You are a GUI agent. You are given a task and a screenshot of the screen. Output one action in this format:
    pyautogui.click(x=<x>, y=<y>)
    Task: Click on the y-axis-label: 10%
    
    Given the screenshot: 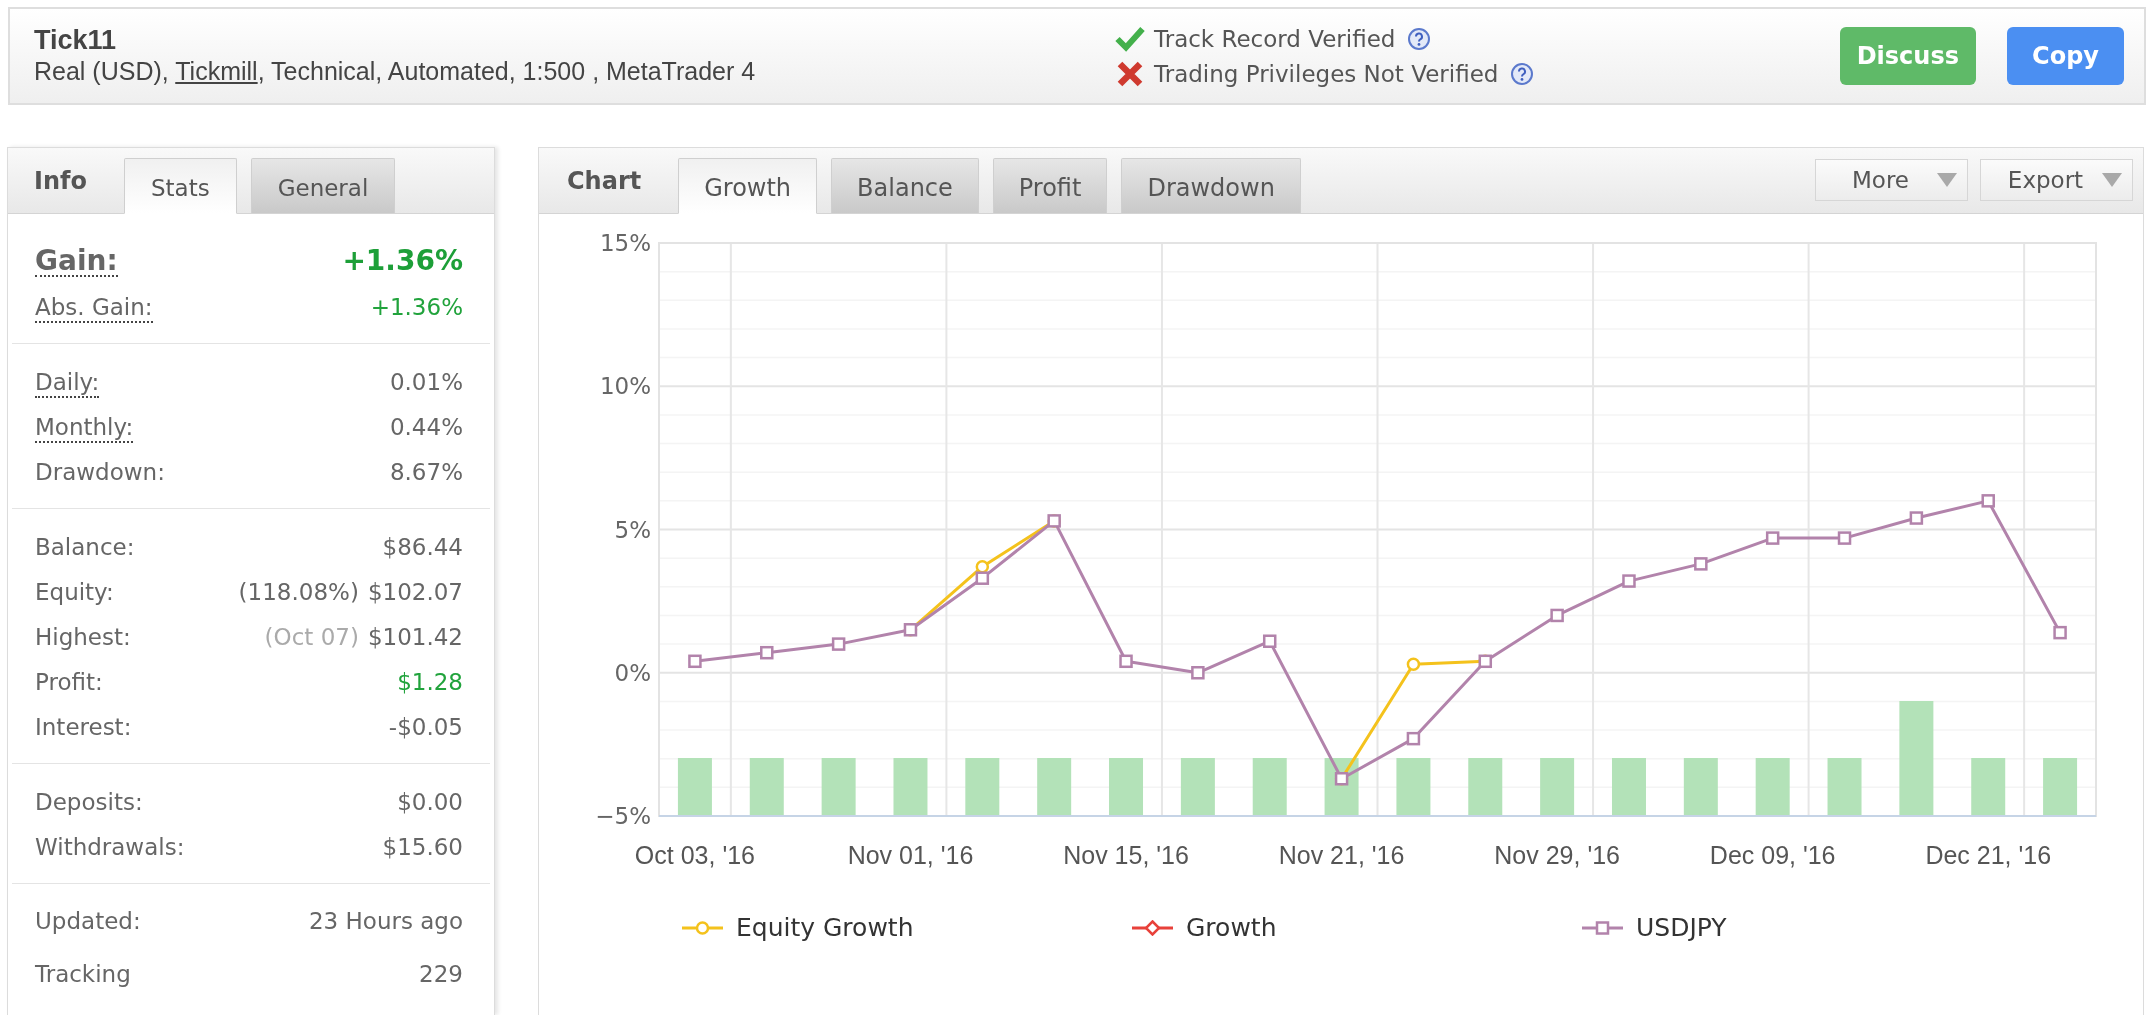 What is the action you would take?
    pyautogui.click(x=625, y=386)
    